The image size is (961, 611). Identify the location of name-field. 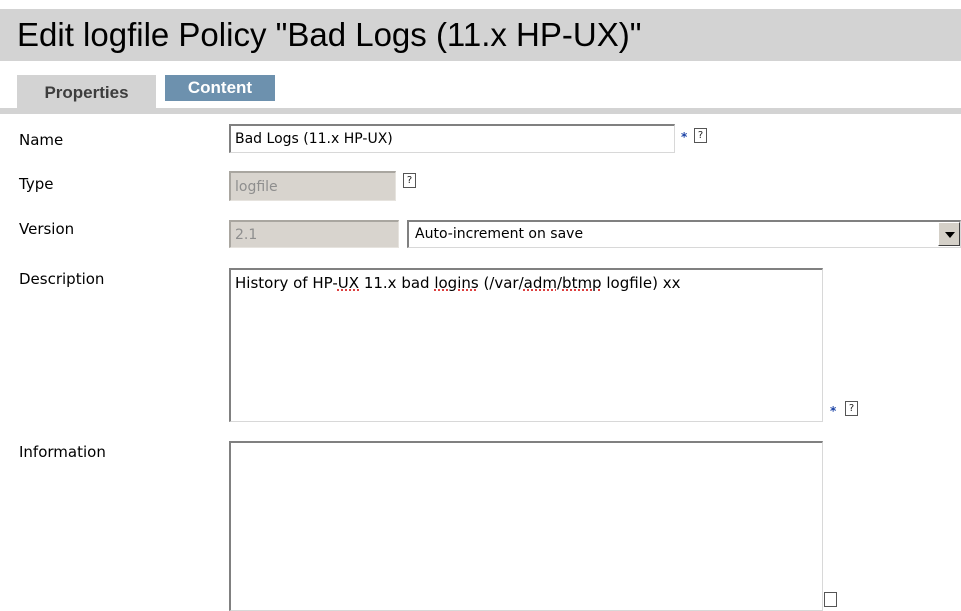
(452, 138).